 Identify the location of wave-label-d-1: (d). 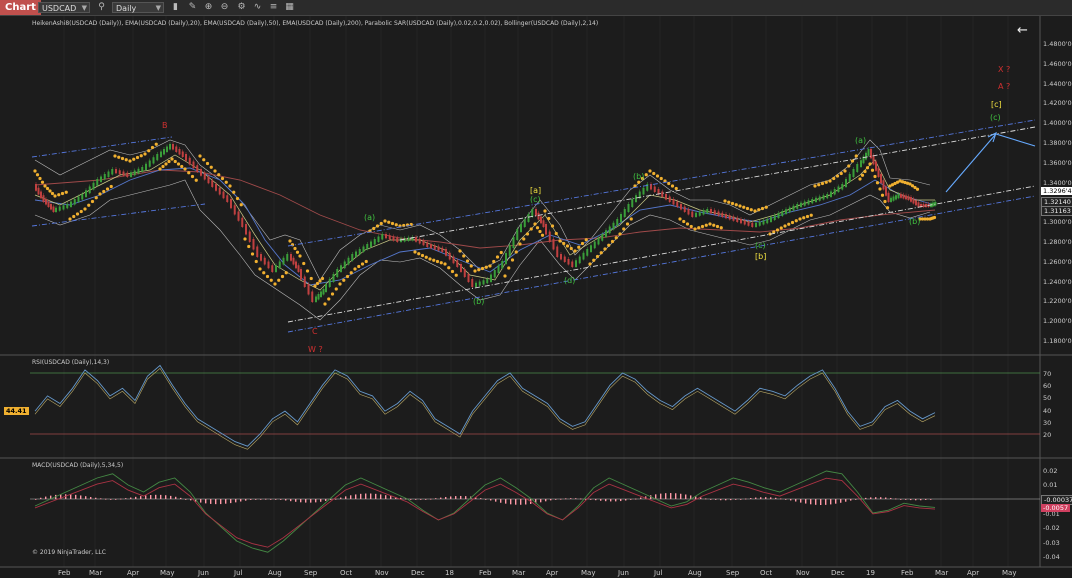
(570, 280).